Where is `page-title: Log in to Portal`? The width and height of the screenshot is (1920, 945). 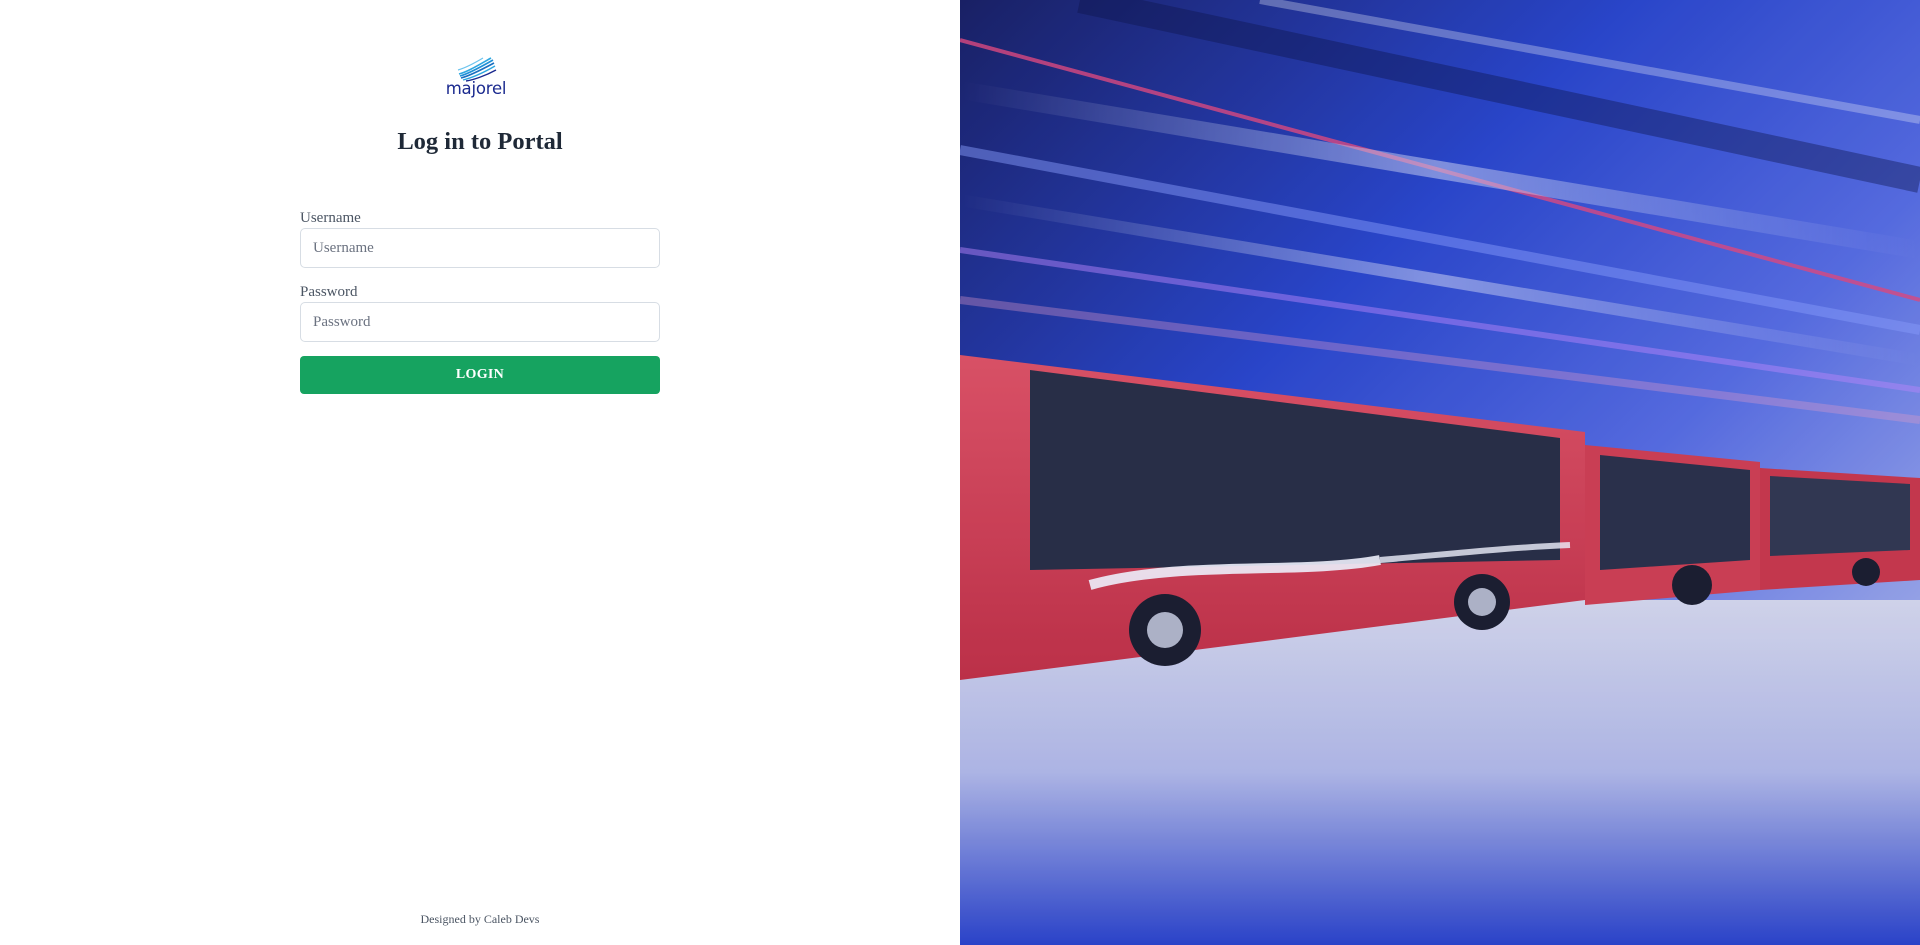
page-title: Log in to Portal is located at coordinates (480, 141).